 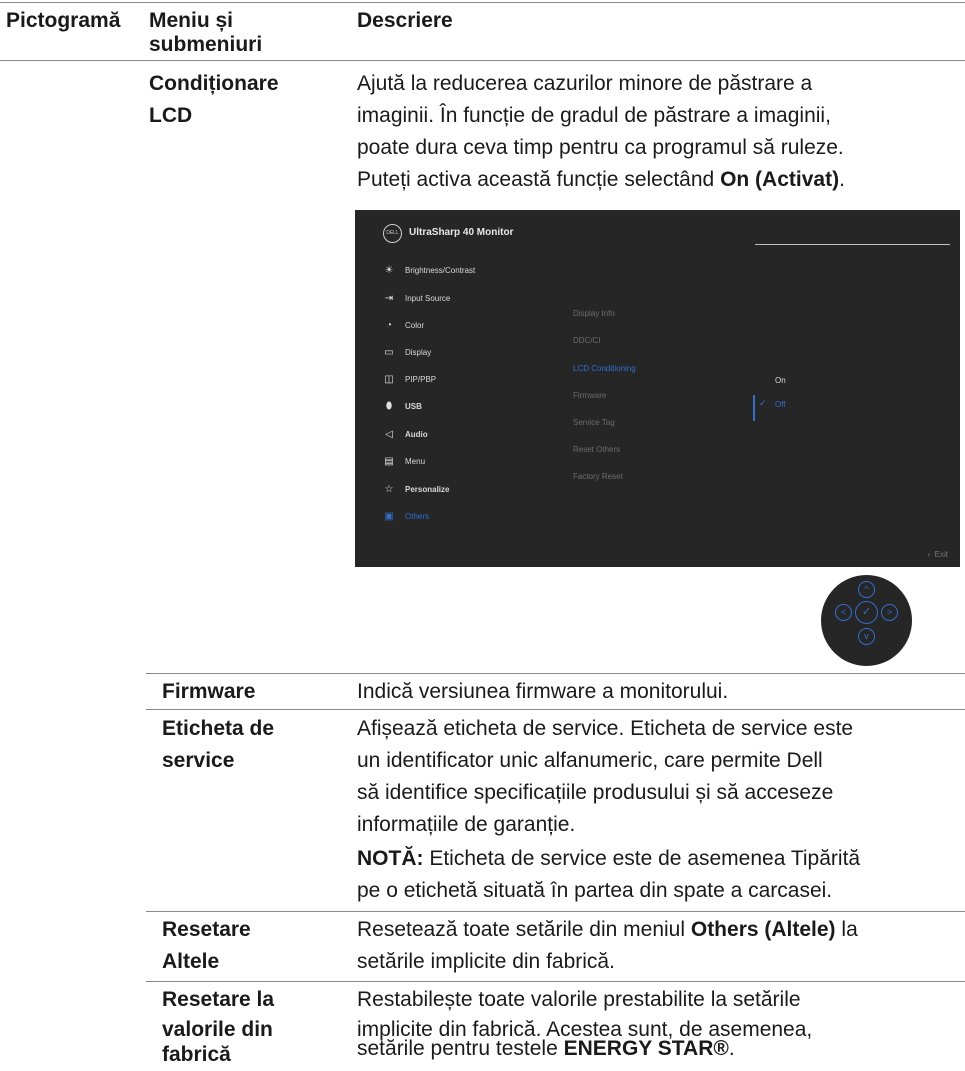 I want to click on header-menu-column-line1: Meniu și, so click(x=191, y=20).